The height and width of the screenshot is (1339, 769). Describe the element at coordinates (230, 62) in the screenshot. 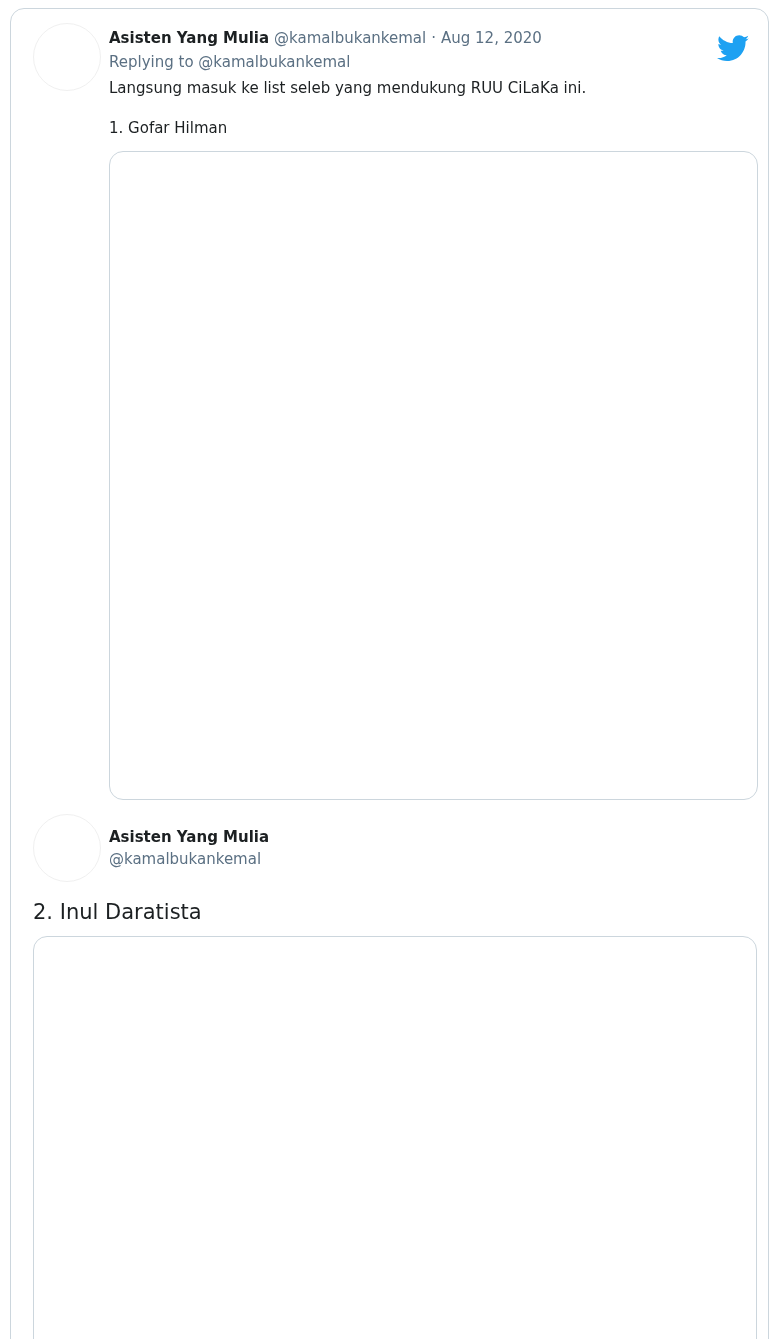

I see `replying-to-text: Replying to @kamalbukankemal` at that location.